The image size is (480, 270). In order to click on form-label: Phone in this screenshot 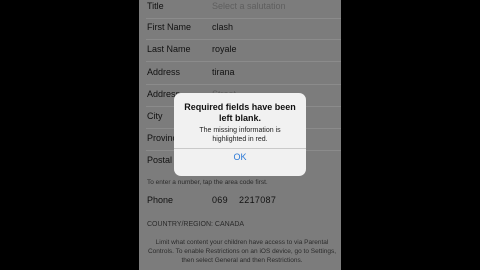, I will do `click(160, 200)`.